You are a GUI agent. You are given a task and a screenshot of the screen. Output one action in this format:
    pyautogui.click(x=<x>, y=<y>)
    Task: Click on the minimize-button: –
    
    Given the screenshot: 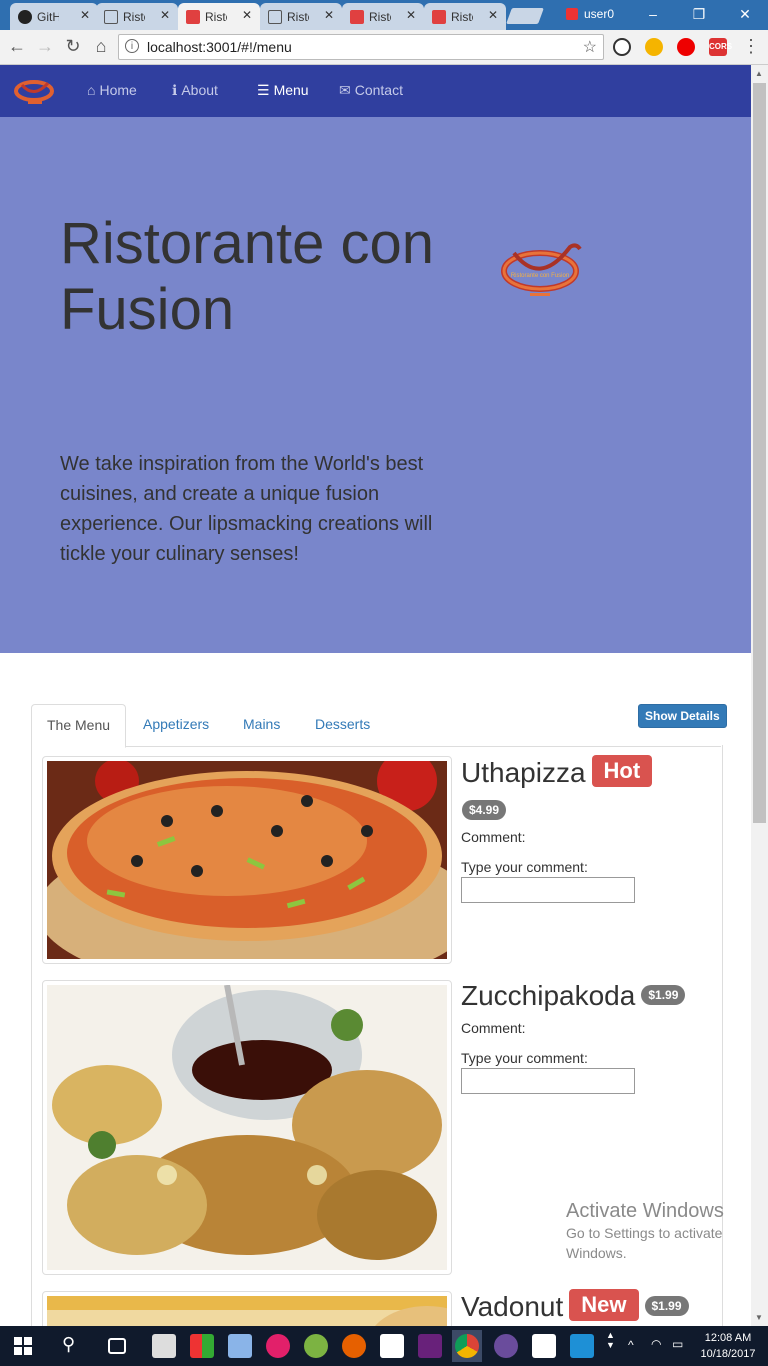 What is the action you would take?
    pyautogui.click(x=653, y=15)
    